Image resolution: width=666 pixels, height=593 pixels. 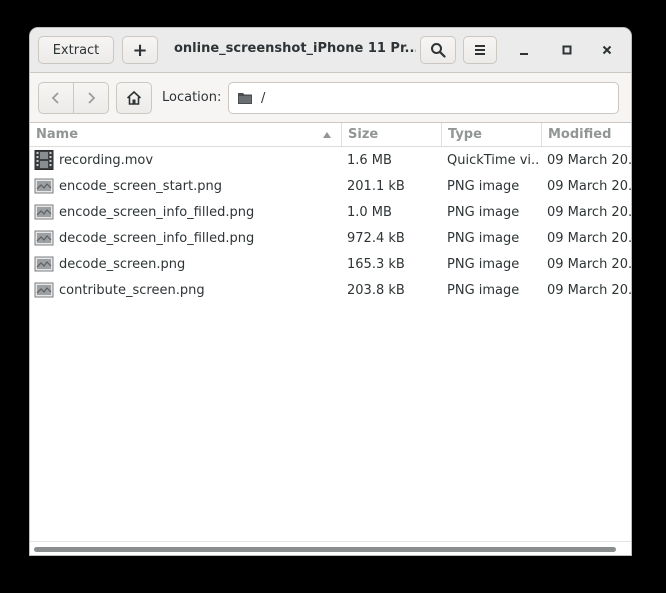 I want to click on video-file-icon, so click(x=44, y=160).